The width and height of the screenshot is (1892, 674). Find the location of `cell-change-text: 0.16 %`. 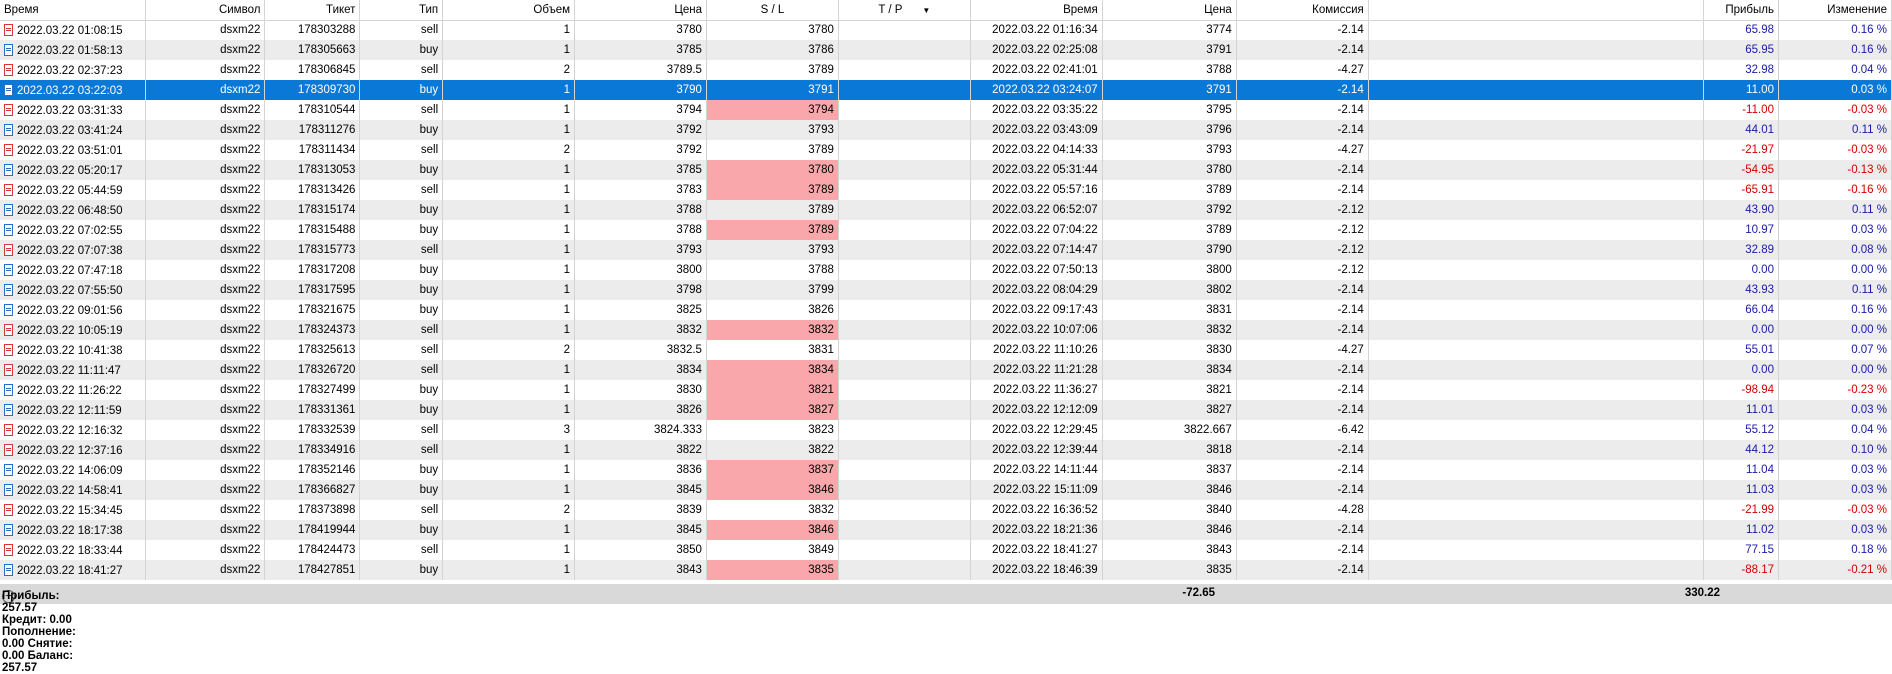

cell-change-text: 0.16 % is located at coordinates (1869, 30).